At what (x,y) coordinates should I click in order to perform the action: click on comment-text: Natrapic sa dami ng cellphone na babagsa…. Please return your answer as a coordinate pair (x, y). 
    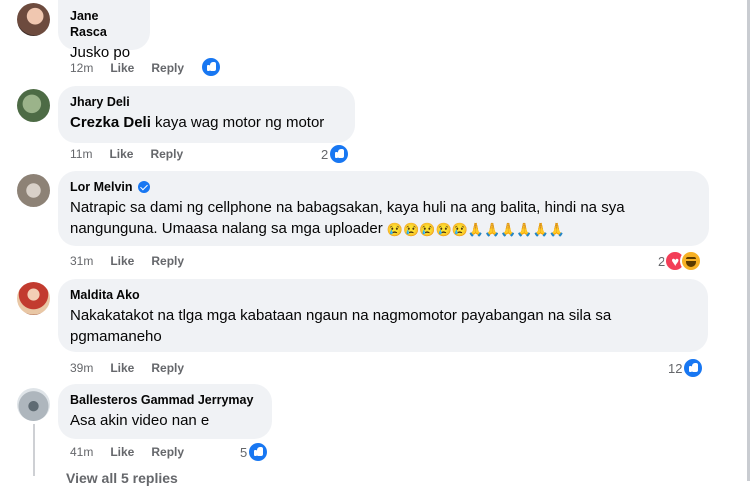
    Looking at the image, I should click on (383, 218).